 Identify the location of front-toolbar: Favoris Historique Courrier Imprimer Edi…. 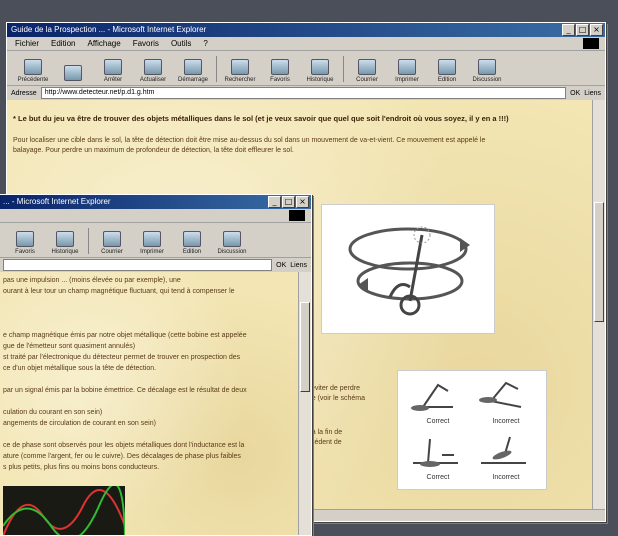
(155, 240).